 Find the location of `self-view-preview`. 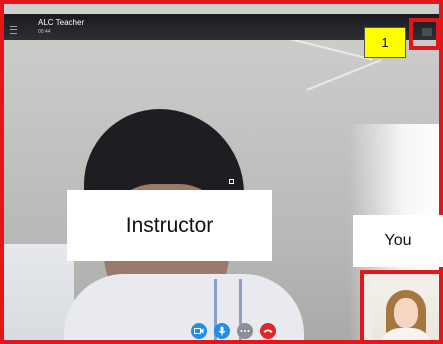

self-view-preview is located at coordinates (401, 307).